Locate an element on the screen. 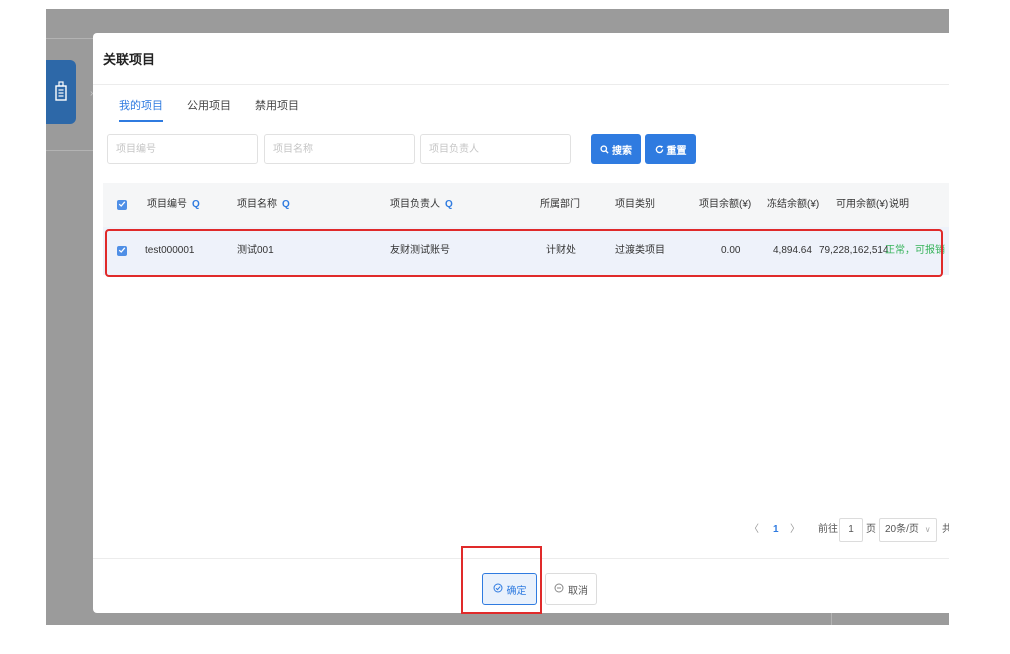  column-header-code: 项目编号 Q is located at coordinates (173, 204).